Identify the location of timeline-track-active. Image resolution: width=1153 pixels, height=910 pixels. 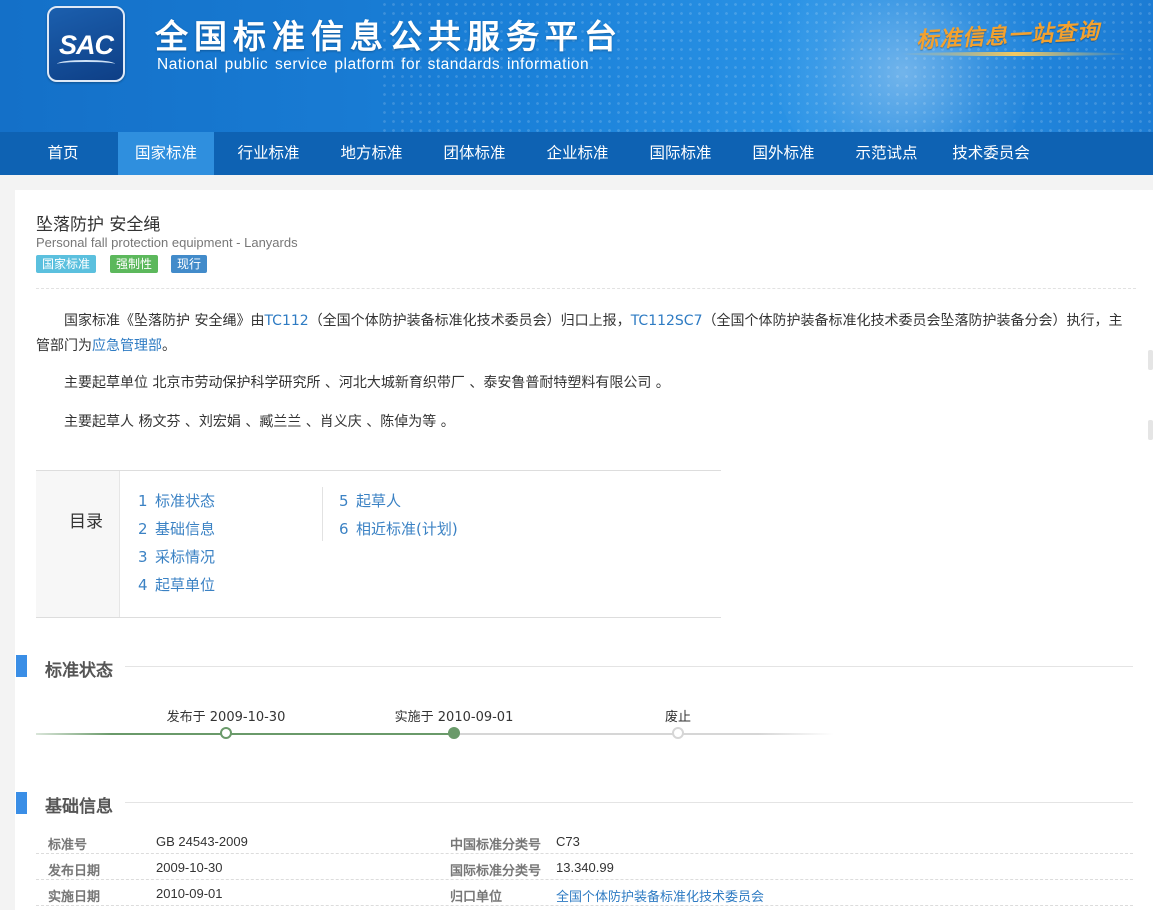
(245, 734).